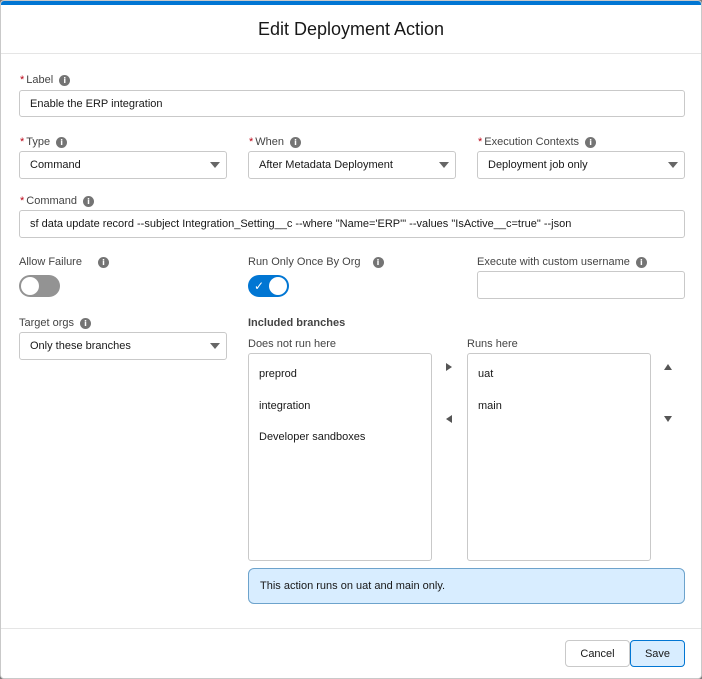  Describe the element at coordinates (270, 142) in the screenshot. I see `when-field-text: When` at that location.